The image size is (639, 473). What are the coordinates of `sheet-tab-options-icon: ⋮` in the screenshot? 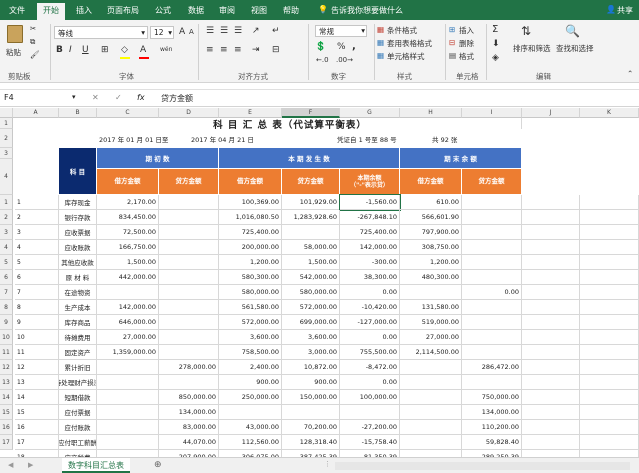 It's located at (327, 464).